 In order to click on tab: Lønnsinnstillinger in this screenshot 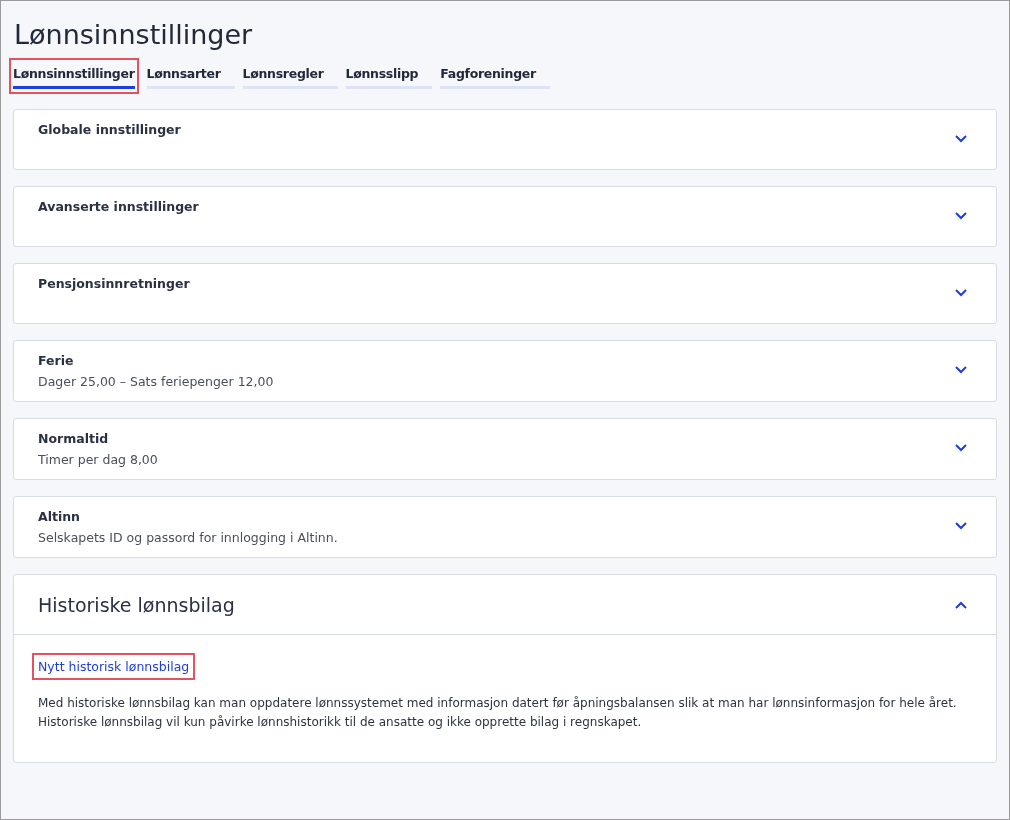, I will do `click(74, 77)`.